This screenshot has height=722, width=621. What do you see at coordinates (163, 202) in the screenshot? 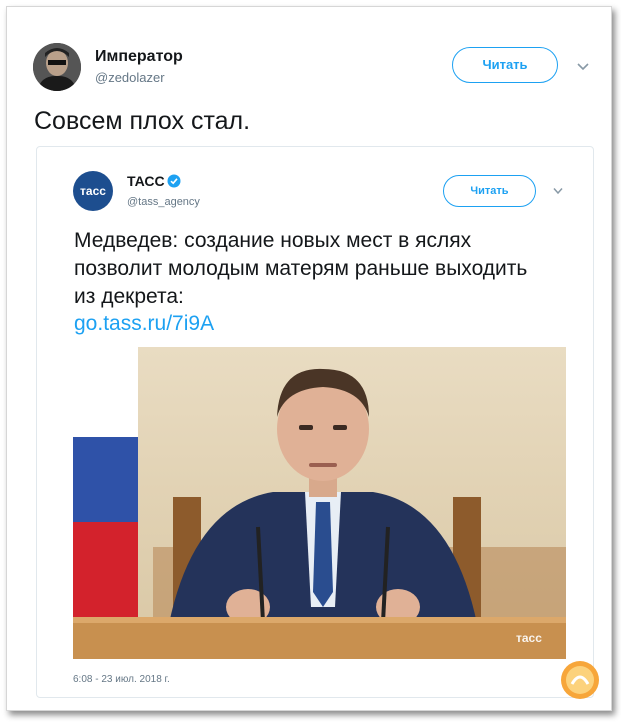
I see `quoted-author-handle: @tass_agency` at bounding box center [163, 202].